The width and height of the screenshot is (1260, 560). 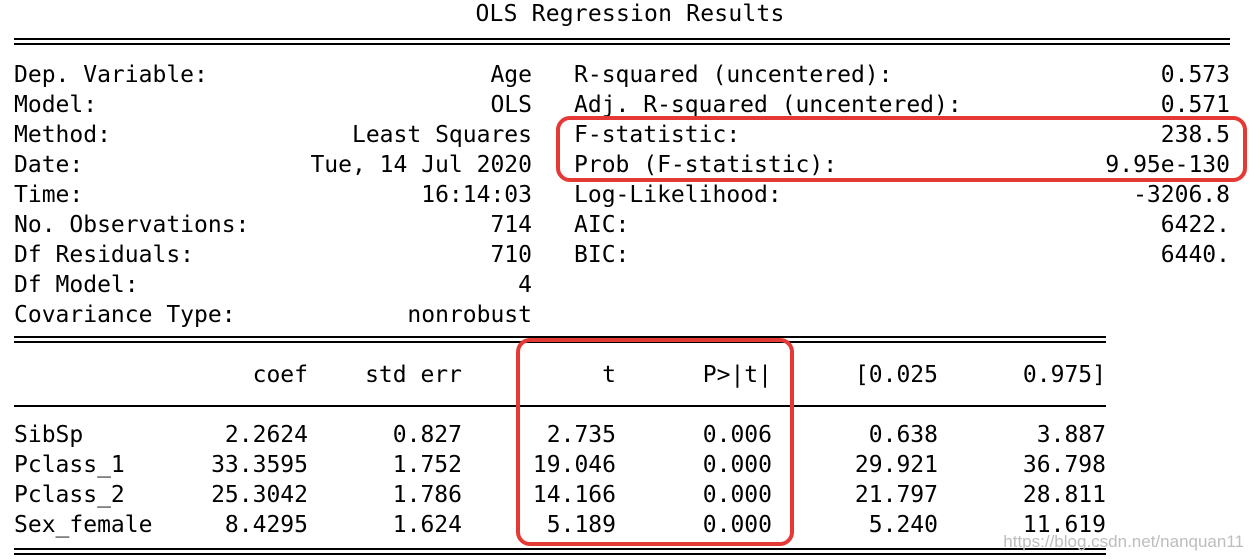 What do you see at coordinates (266, 525) in the screenshot?
I see `coef-cell: 8.4295` at bounding box center [266, 525].